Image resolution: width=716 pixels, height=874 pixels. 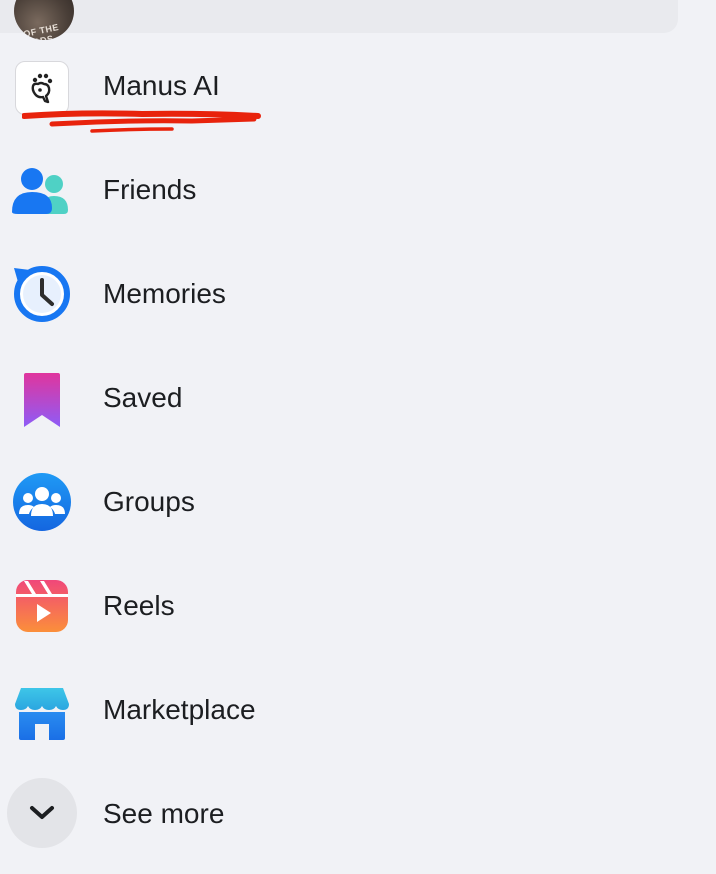 What do you see at coordinates (141, 121) in the screenshot?
I see `red-annotation-underline` at bounding box center [141, 121].